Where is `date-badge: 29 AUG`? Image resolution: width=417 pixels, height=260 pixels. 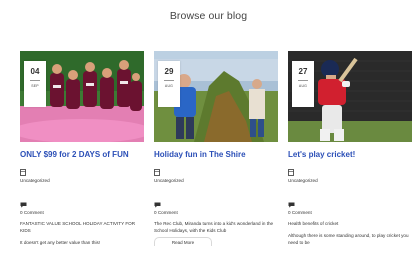 date-badge: 29 AUG is located at coordinates (169, 84).